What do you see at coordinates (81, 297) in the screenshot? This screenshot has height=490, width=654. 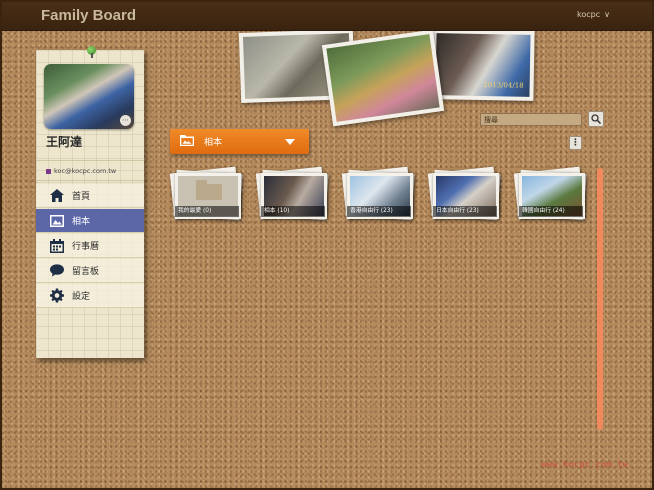 I see `sidebar-item-label: 設定` at bounding box center [81, 297].